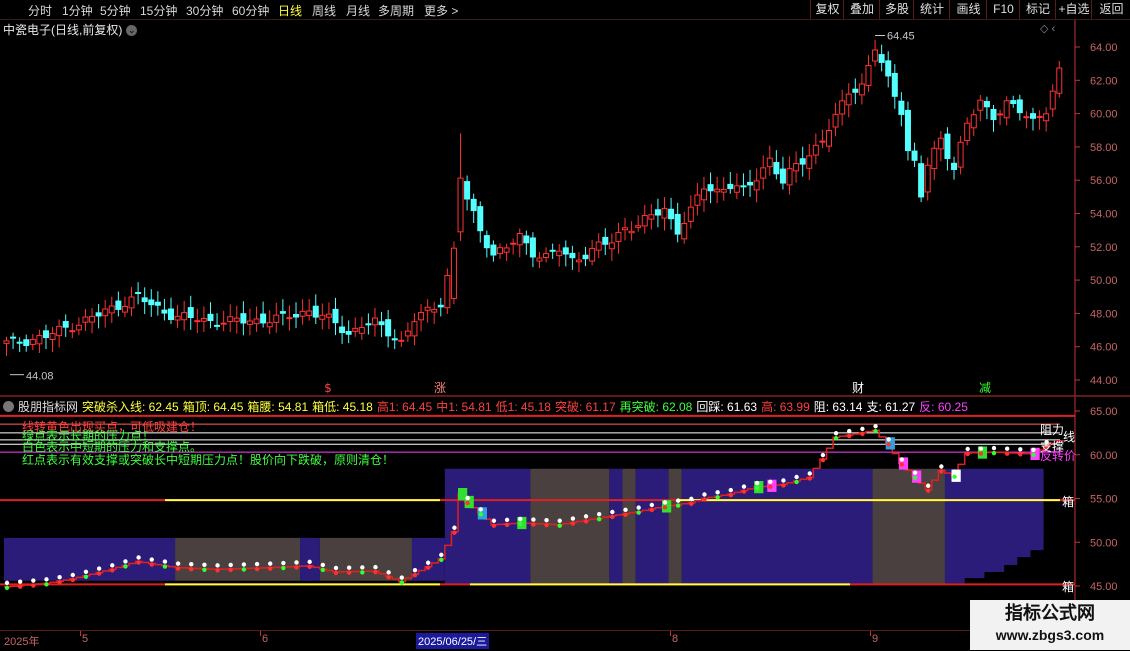  I want to click on date-label-0: 2025年, so click(22, 642).